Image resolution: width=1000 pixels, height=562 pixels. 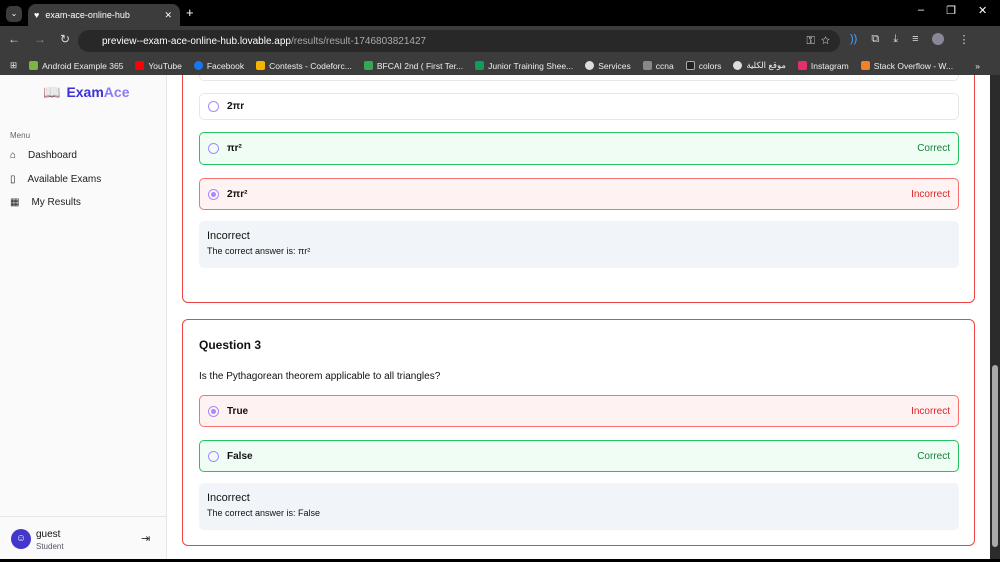 What do you see at coordinates (995, 317) in the screenshot?
I see `scrollbar` at bounding box center [995, 317].